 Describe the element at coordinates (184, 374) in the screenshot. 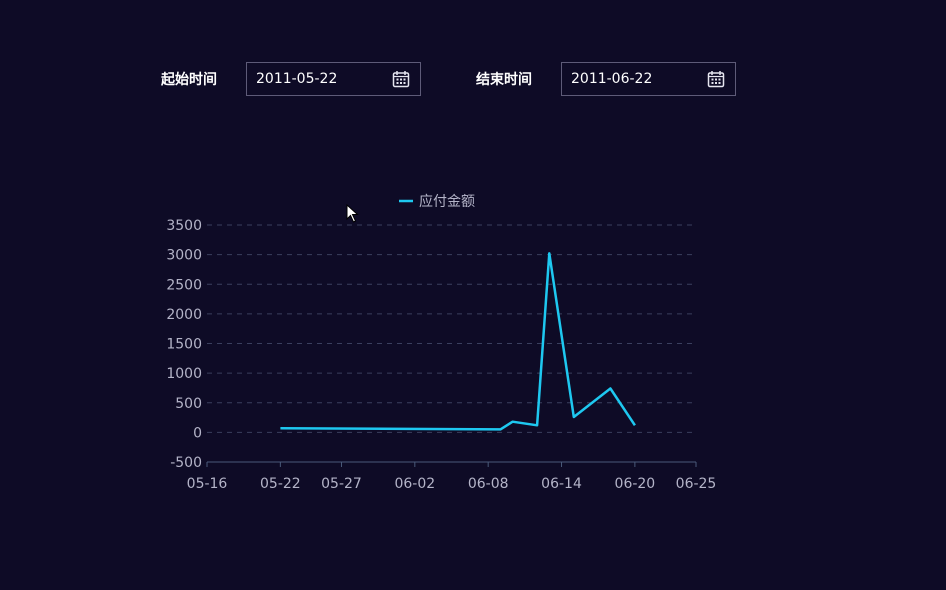

I see `y-tick-label: 1000` at that location.